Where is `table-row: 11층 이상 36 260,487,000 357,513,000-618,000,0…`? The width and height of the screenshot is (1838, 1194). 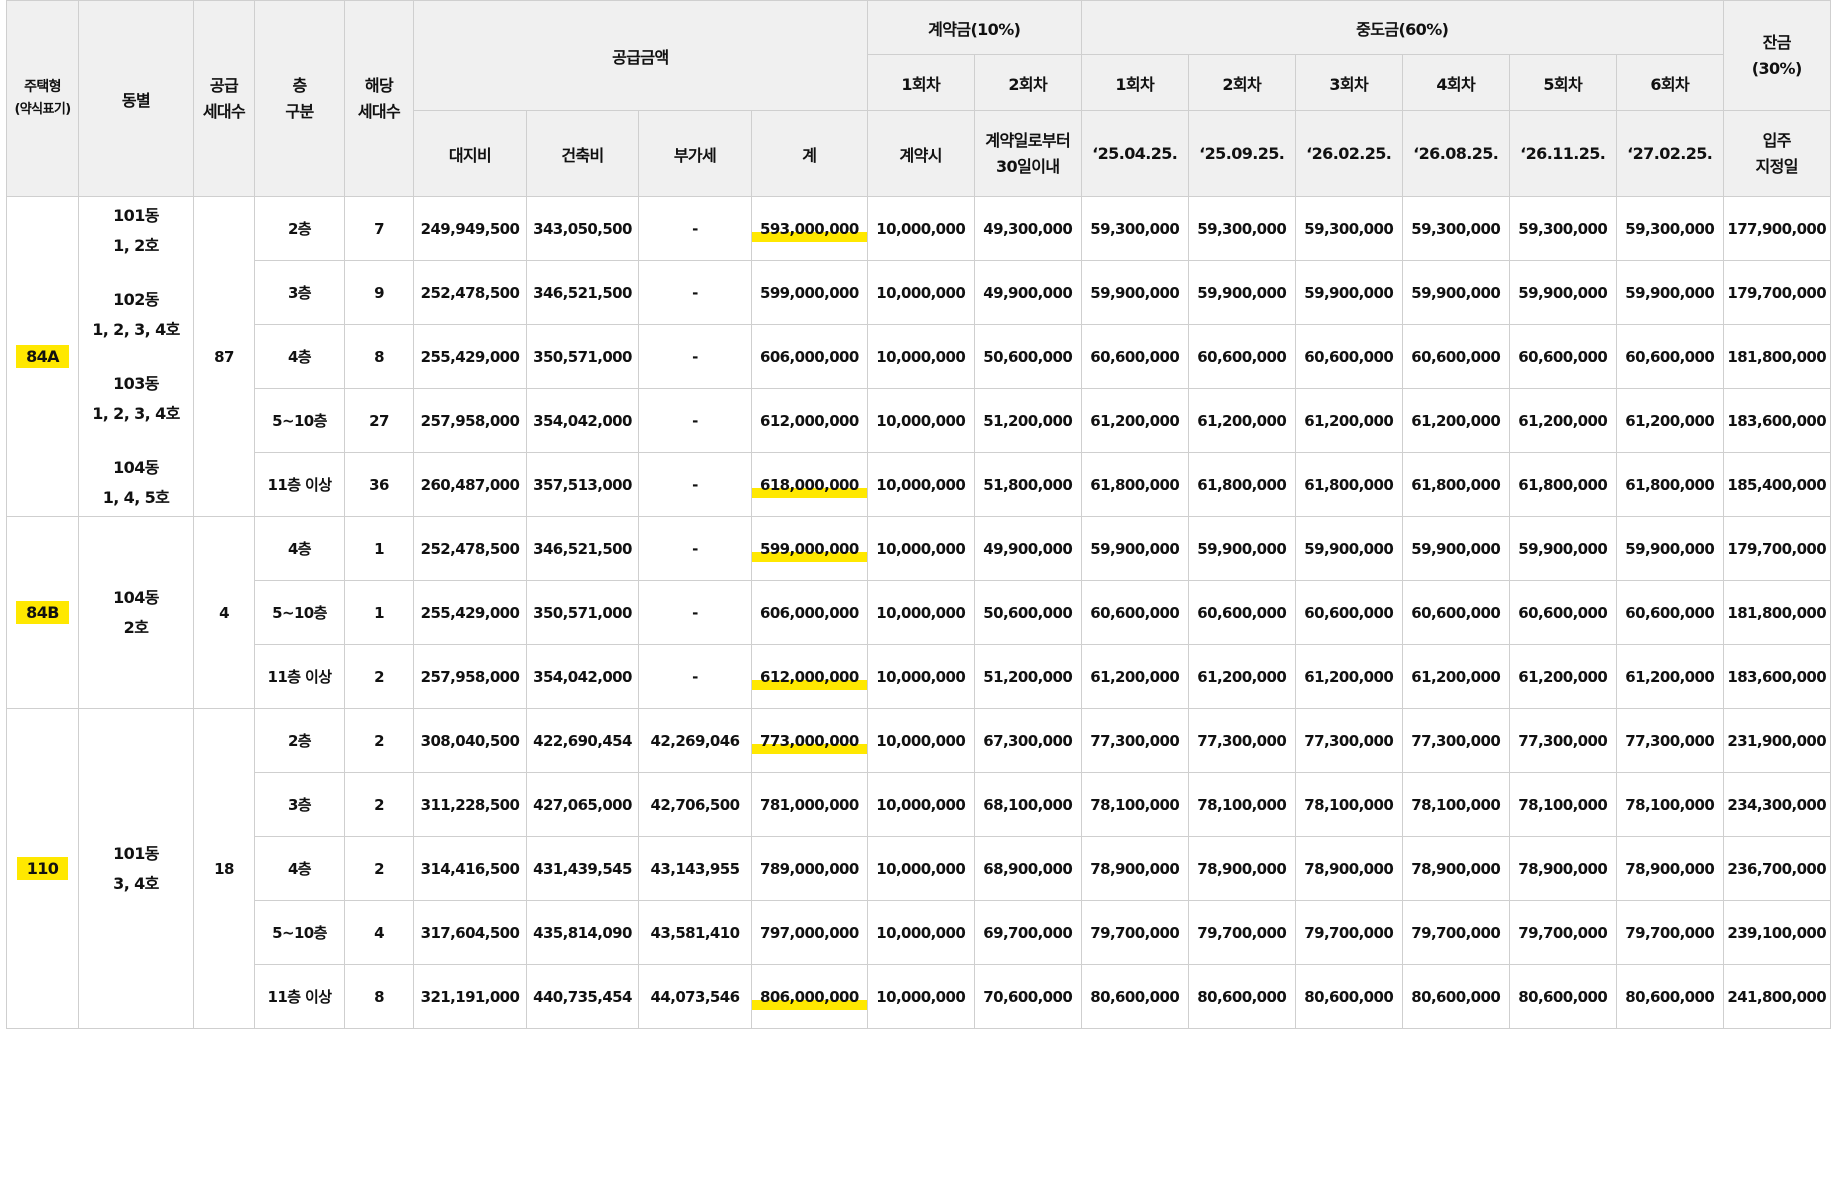
table-row: 11층 이상 36 260,487,000 357,513,000-618,000,0… is located at coordinates (919, 484).